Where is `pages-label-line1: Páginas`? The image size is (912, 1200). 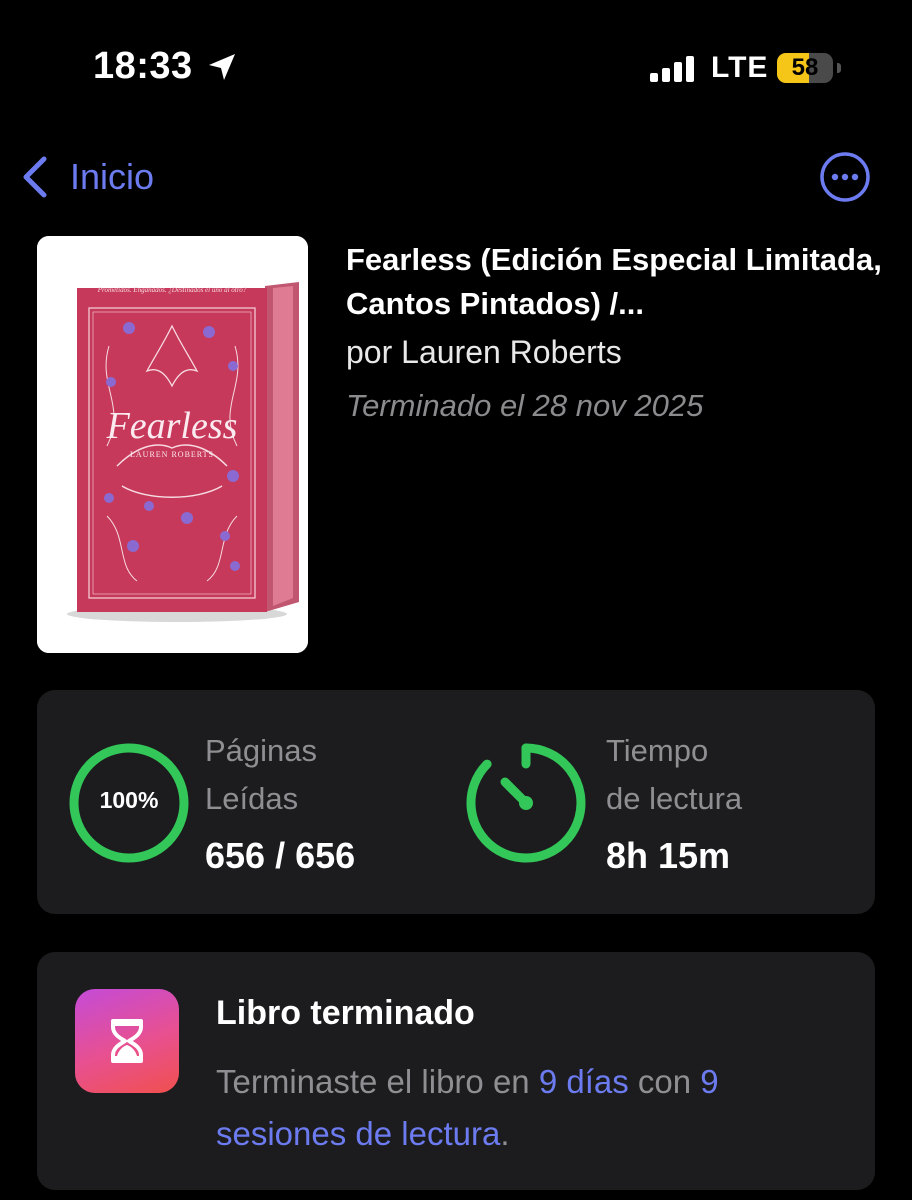 pages-label-line1: Páginas is located at coordinates (261, 750).